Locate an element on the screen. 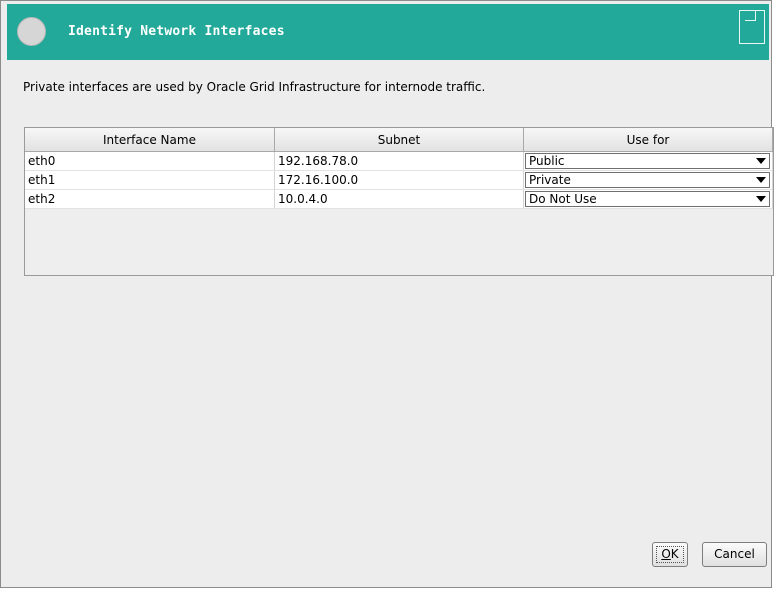  interface-name-cell: eth1 is located at coordinates (150, 180).